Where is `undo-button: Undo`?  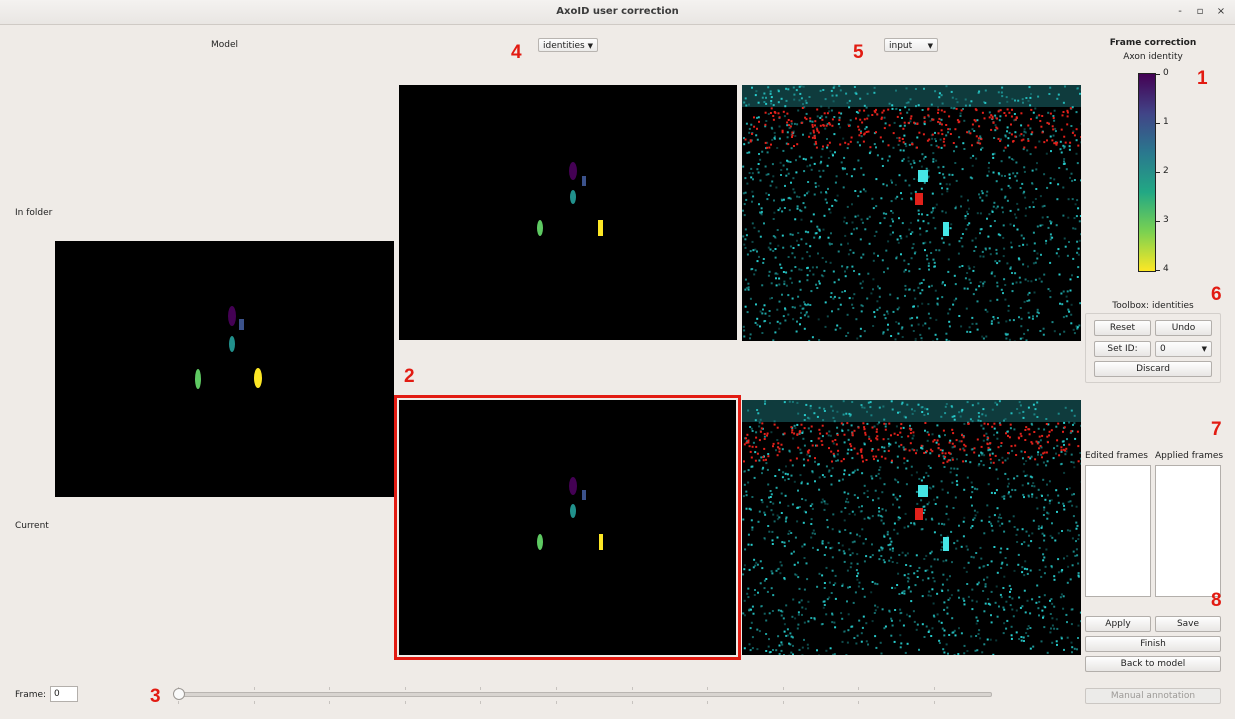
undo-button: Undo is located at coordinates (1183, 328).